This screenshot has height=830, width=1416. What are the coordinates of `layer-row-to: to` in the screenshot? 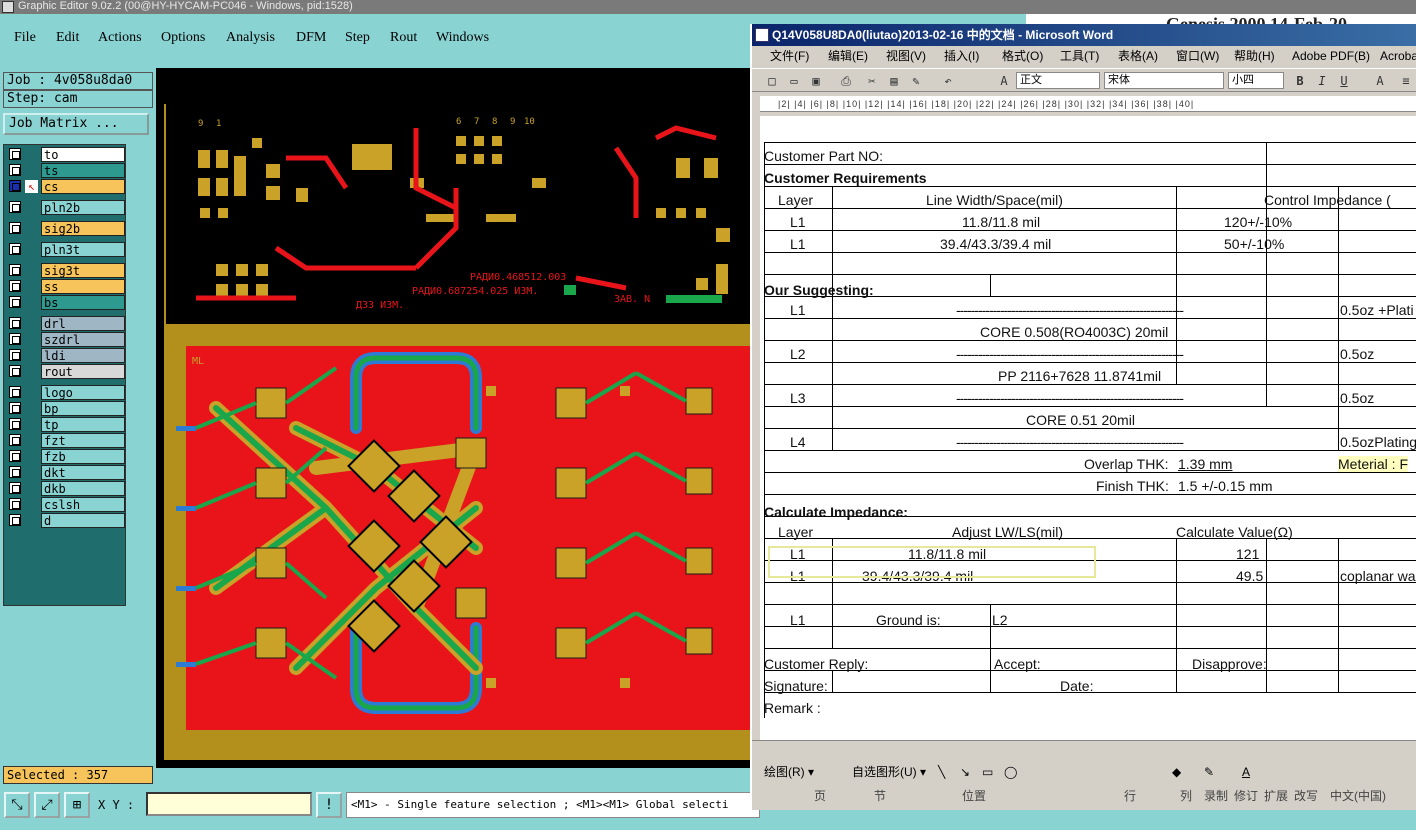 It's located at (66, 154).